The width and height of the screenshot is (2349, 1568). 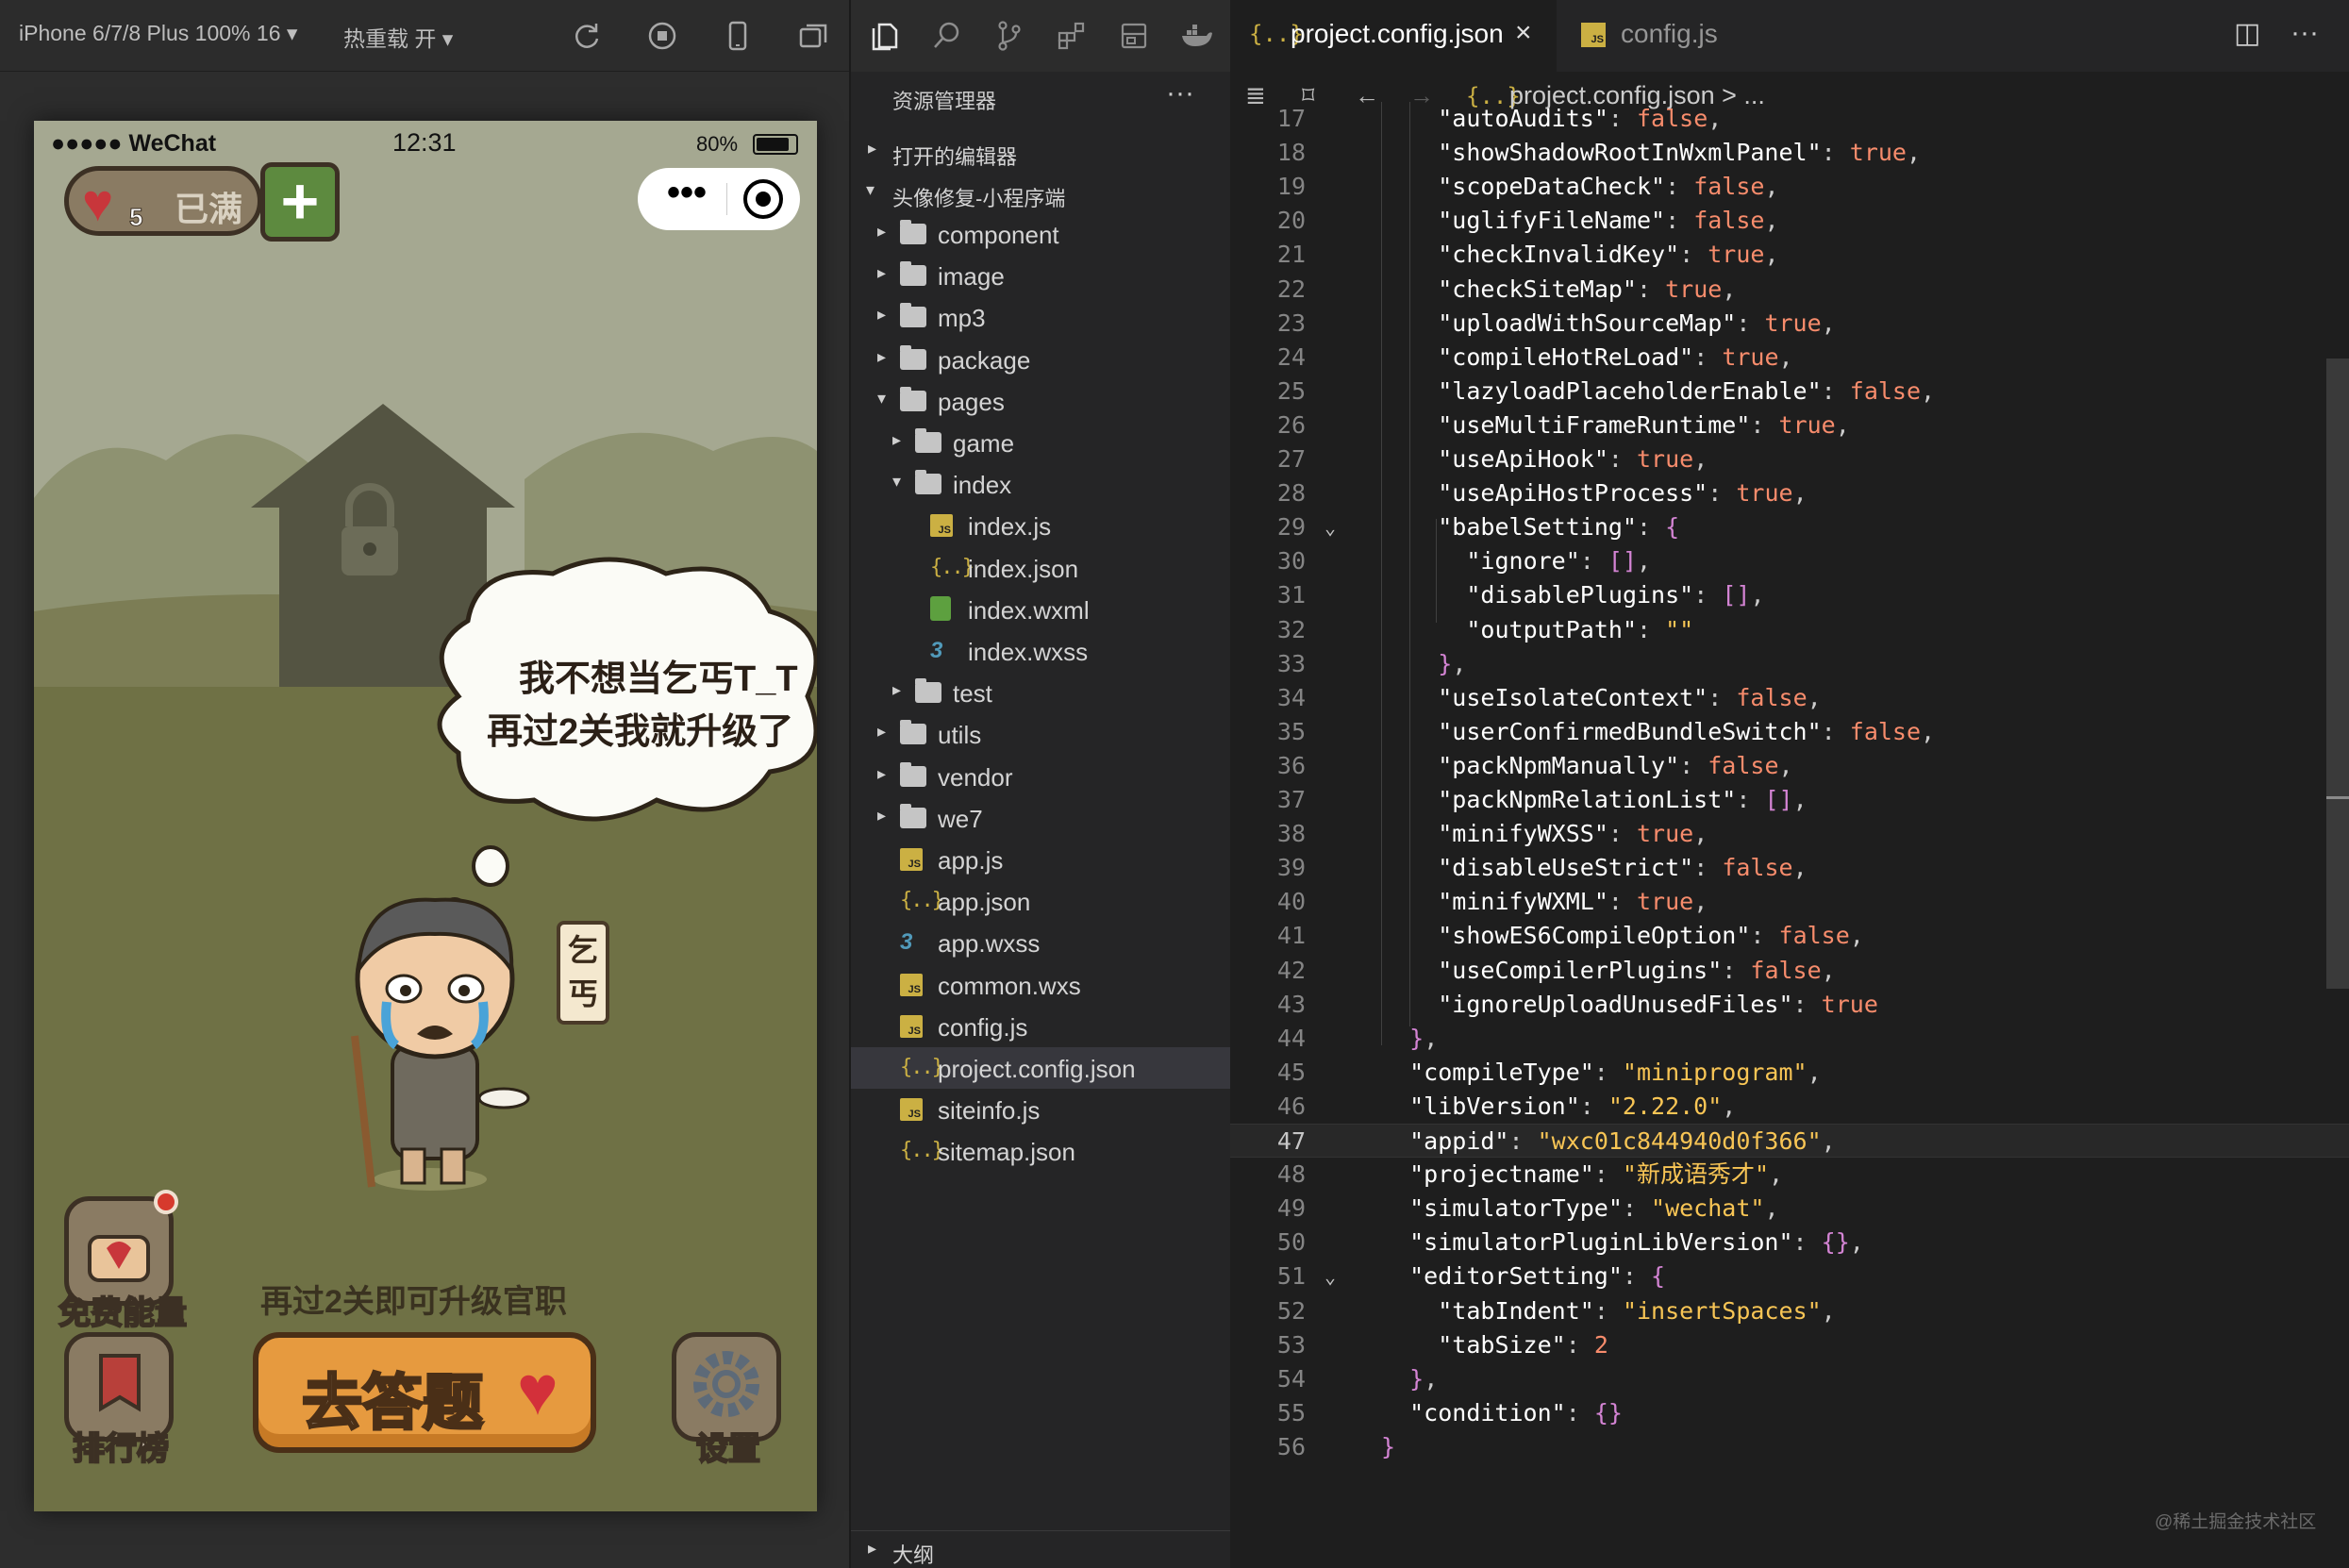 What do you see at coordinates (1040, 692) in the screenshot?
I see `tree-item: ▸ test` at bounding box center [1040, 692].